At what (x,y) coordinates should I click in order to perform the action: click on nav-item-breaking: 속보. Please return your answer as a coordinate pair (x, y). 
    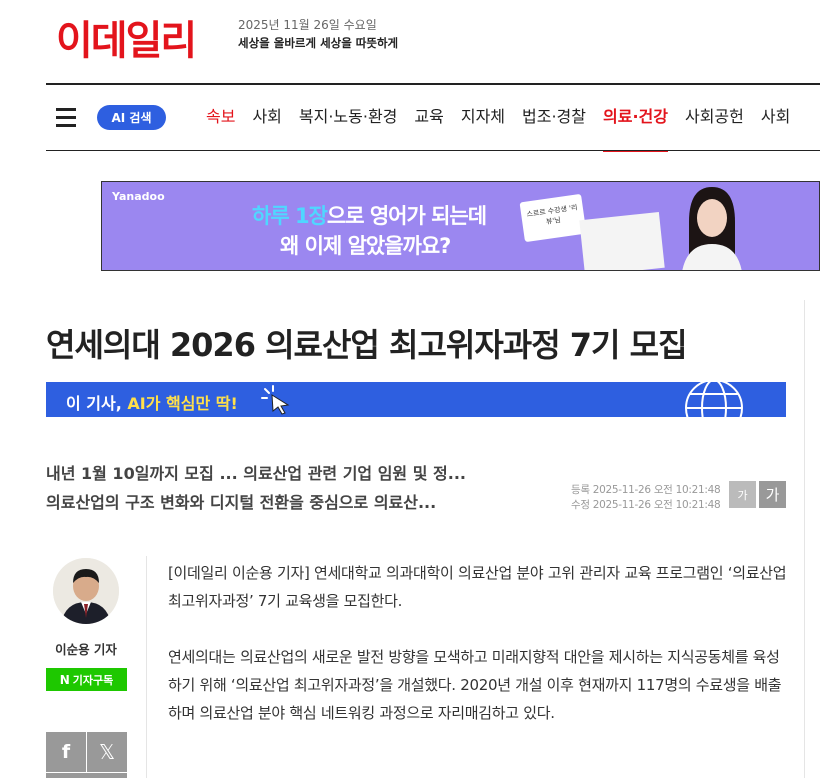
    Looking at the image, I should click on (220, 119).